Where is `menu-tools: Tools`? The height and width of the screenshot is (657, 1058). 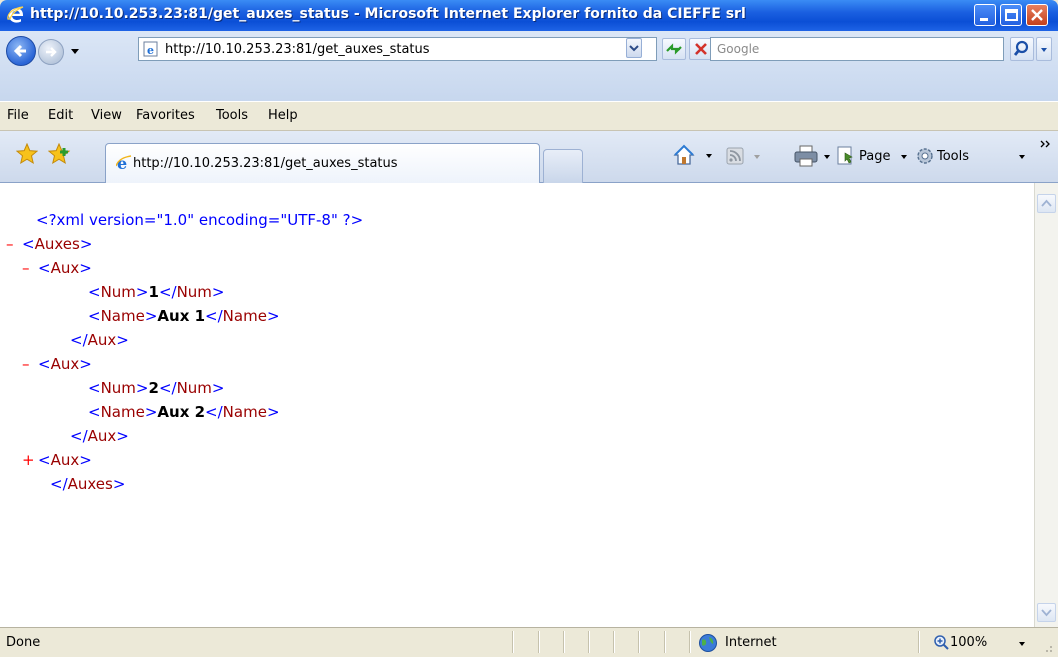
menu-tools: Tools is located at coordinates (232, 115).